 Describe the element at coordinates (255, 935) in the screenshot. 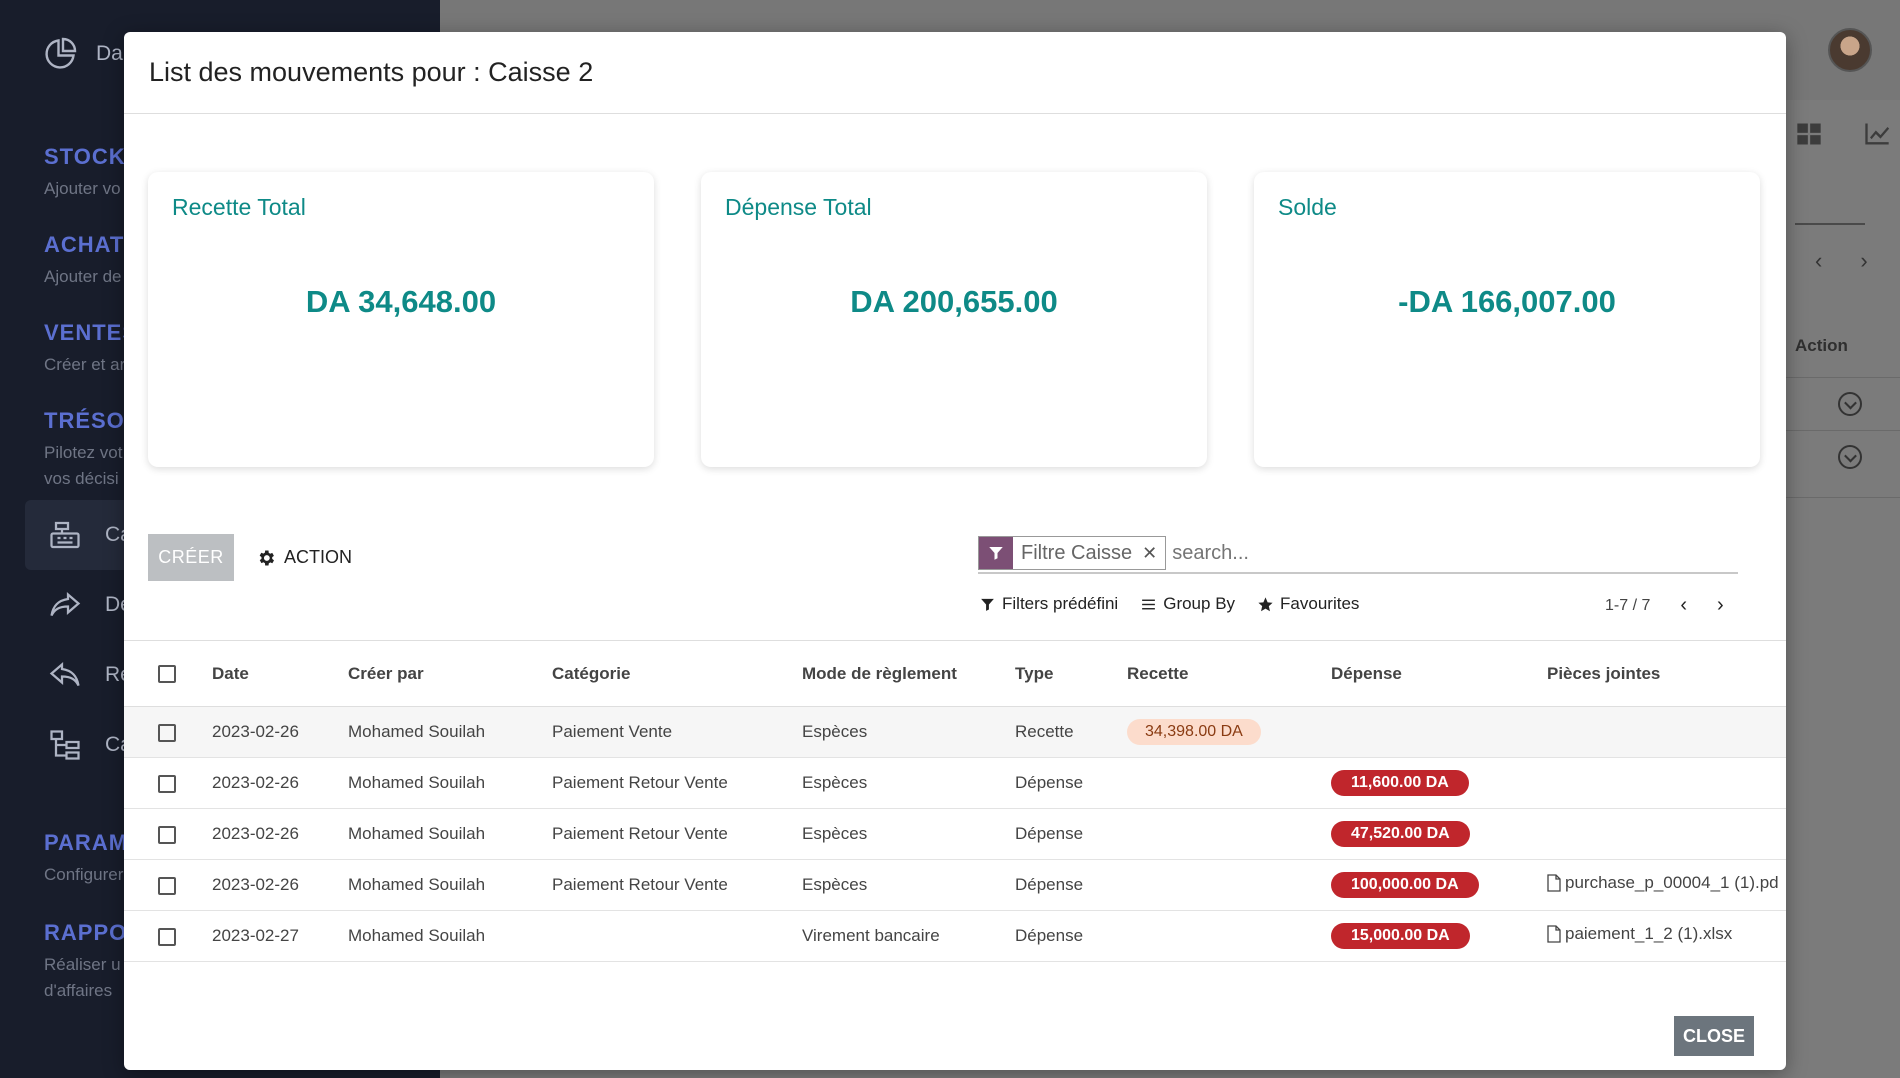

I see `cell-date: 2023-02-27` at that location.